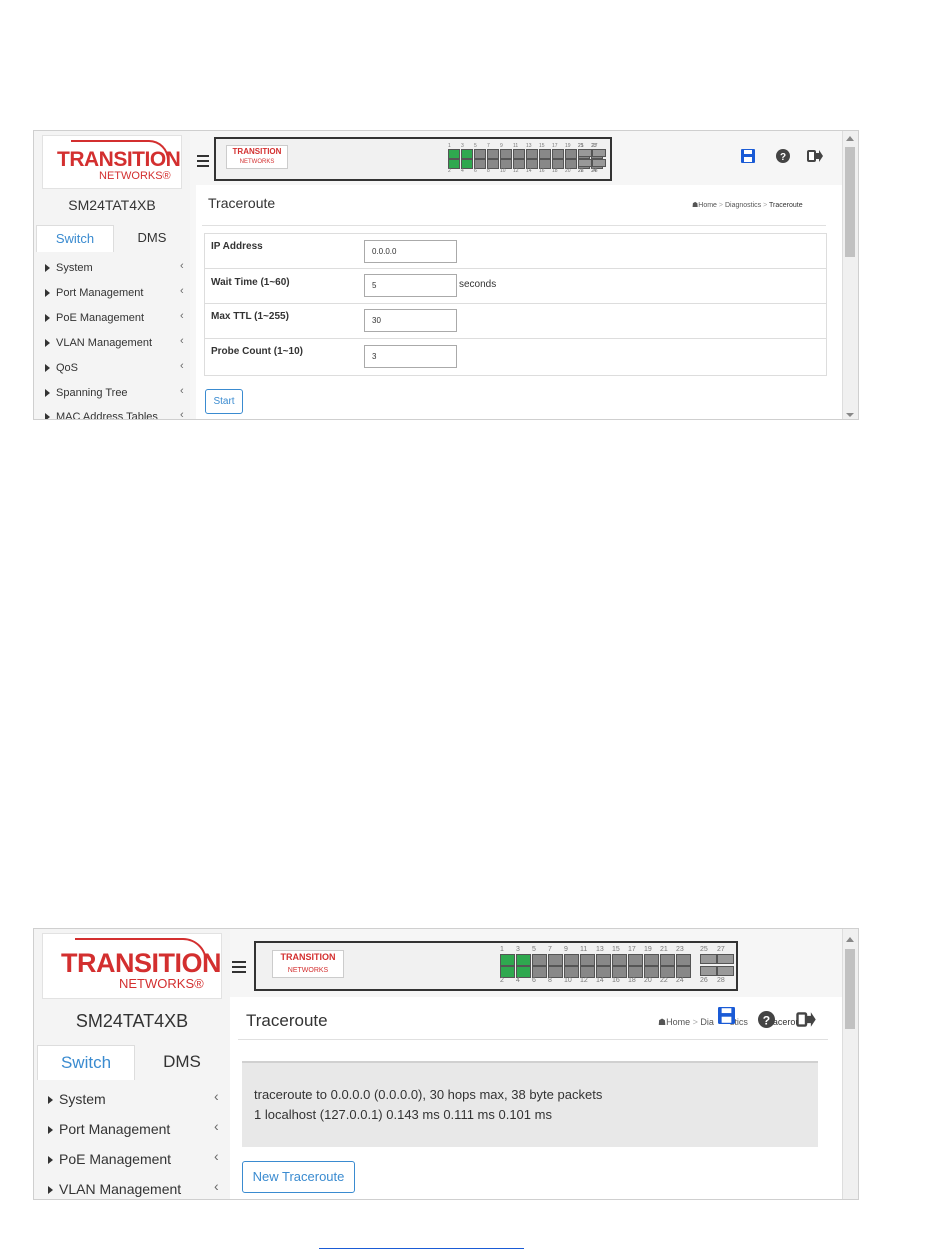 The image size is (950, 1260). Describe the element at coordinates (648, 949) in the screenshot. I see `port-number-label: 19` at that location.